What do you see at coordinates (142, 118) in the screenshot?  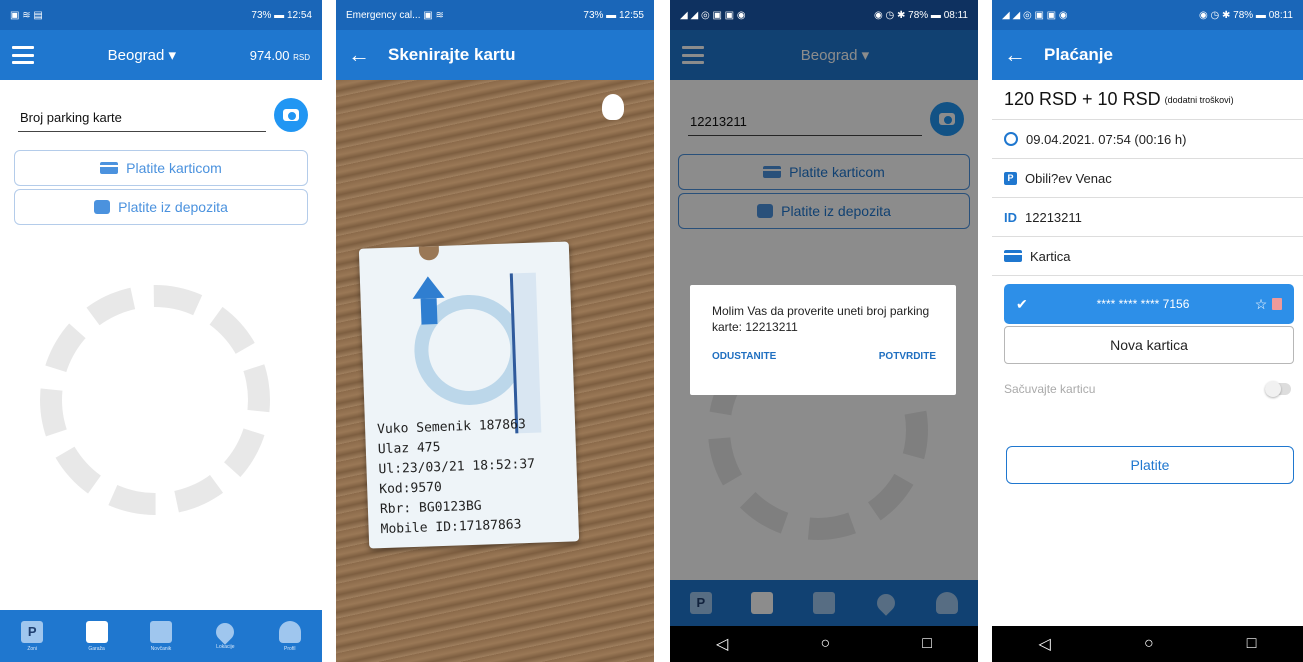 I see `ticket-number-input: Broj parking karte` at bounding box center [142, 118].